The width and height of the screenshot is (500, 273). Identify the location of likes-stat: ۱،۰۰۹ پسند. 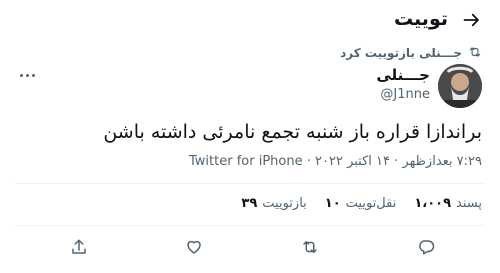
(448, 203).